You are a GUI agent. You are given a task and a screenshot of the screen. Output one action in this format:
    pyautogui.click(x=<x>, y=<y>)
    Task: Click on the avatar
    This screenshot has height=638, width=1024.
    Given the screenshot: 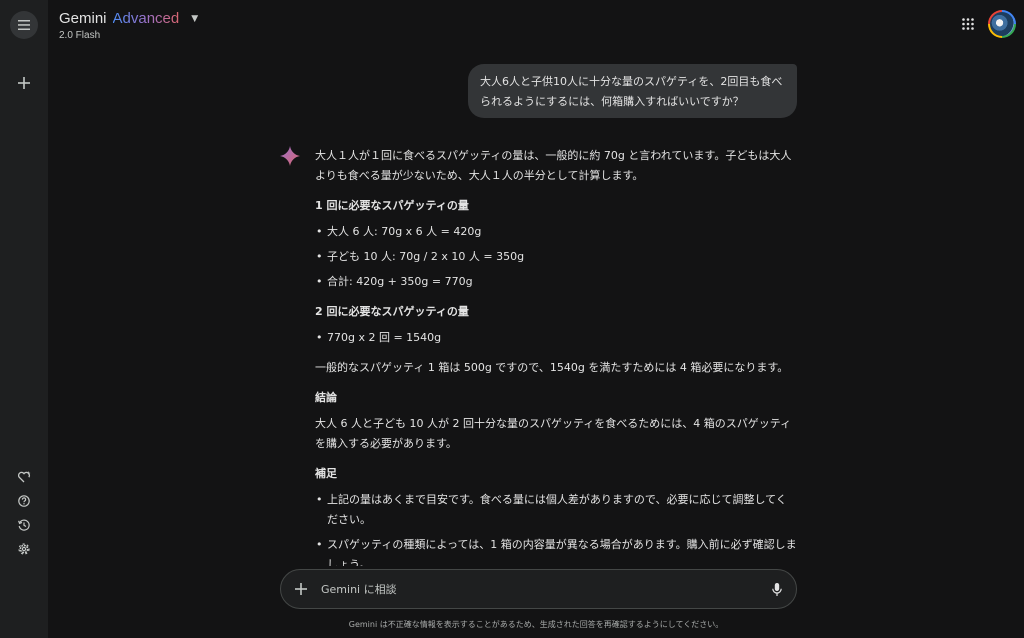 What is the action you would take?
    pyautogui.click(x=1002, y=24)
    